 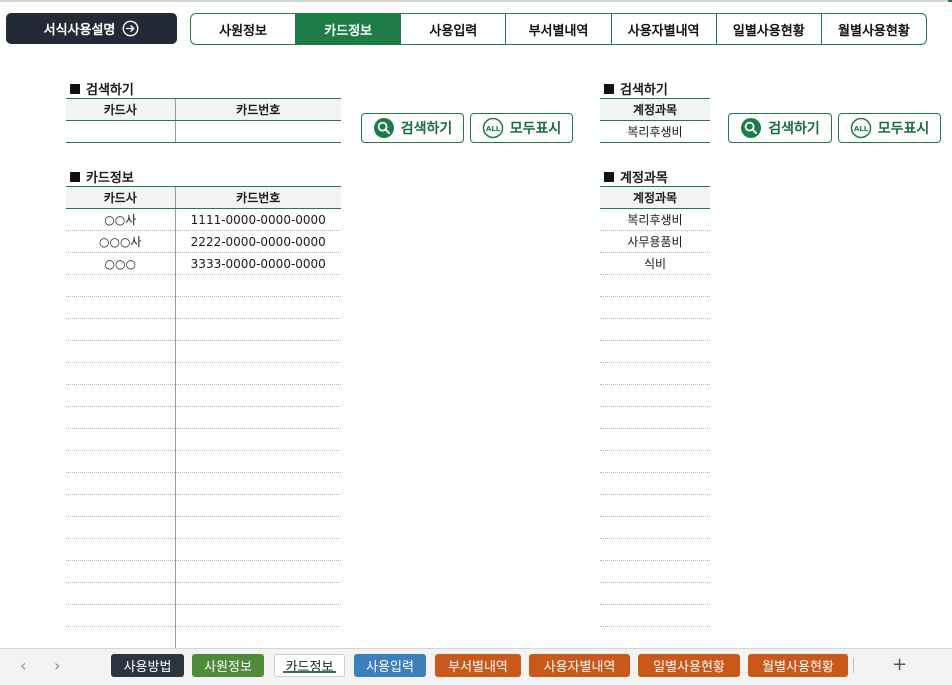 What do you see at coordinates (390, 665) in the screenshot?
I see `sheet-tab-usage-input: 사용입력` at bounding box center [390, 665].